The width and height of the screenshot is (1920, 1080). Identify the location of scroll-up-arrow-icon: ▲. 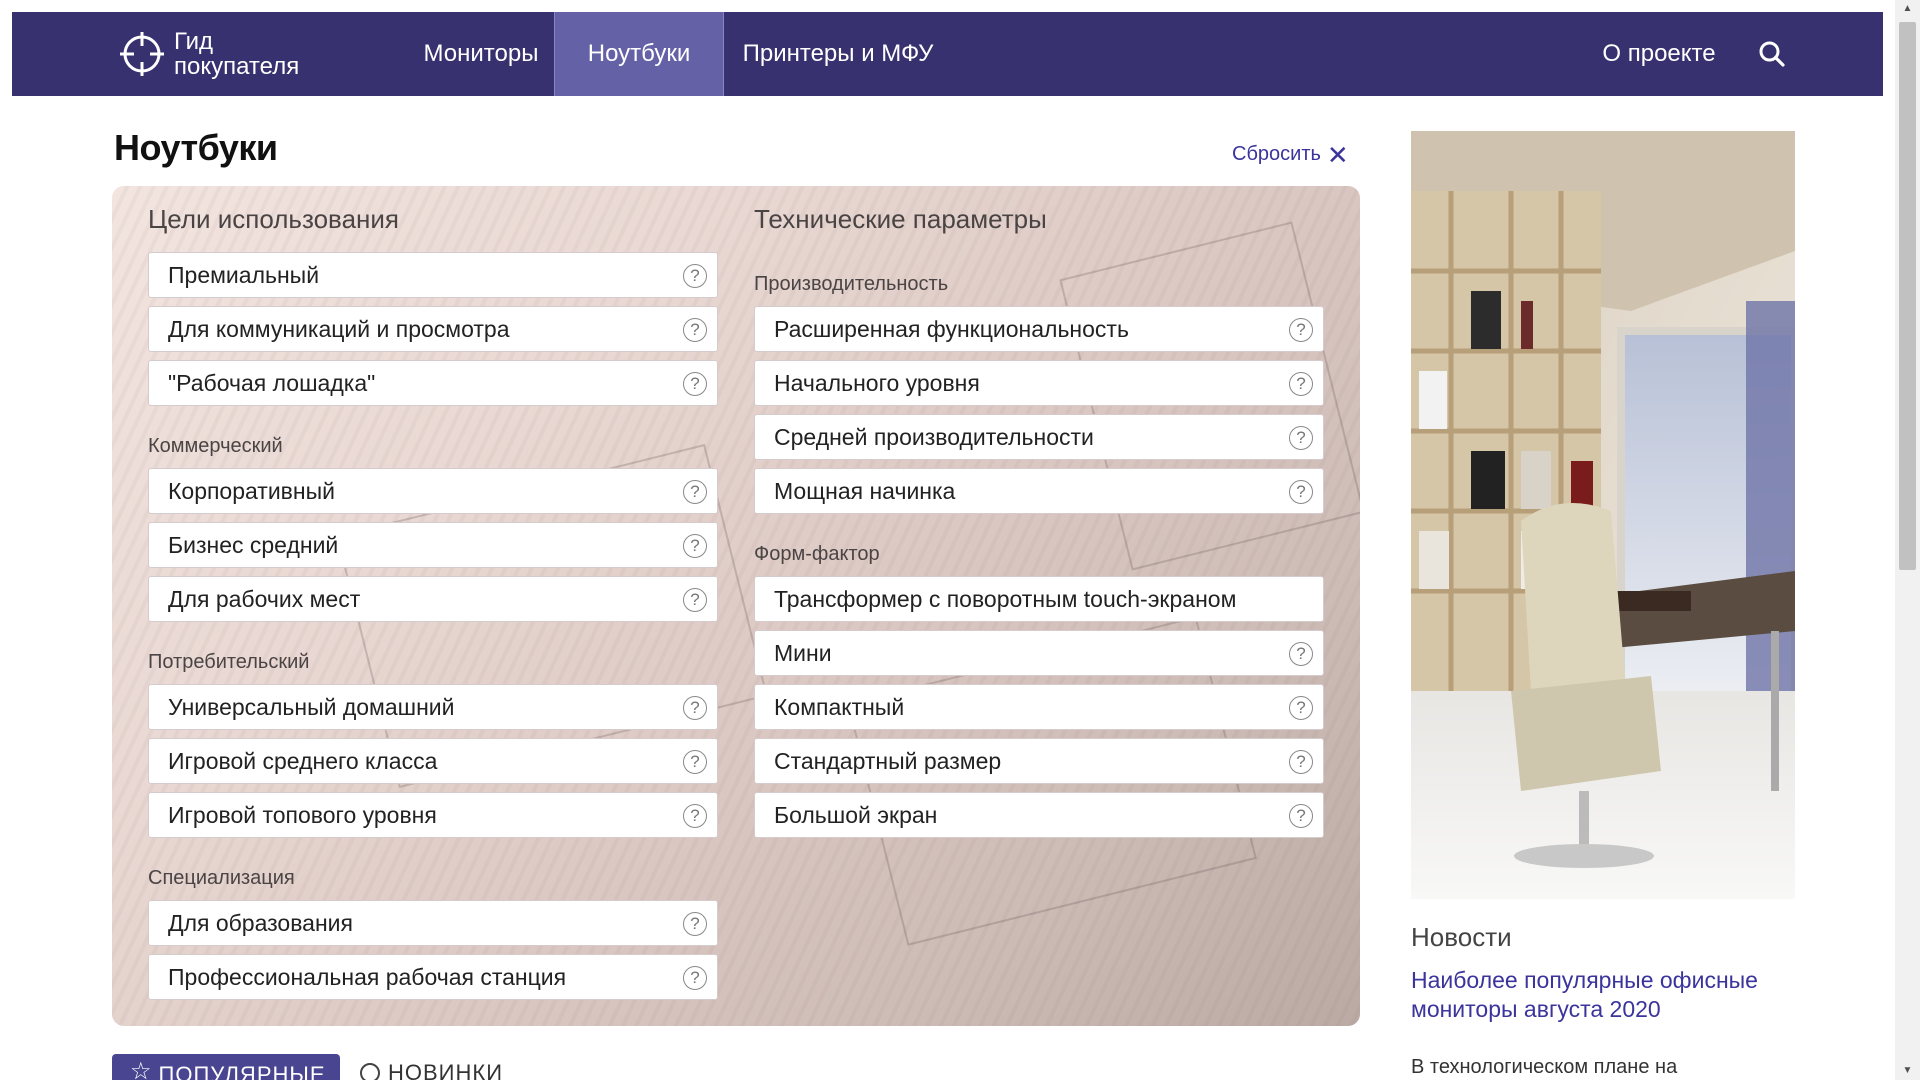
(1907, 9).